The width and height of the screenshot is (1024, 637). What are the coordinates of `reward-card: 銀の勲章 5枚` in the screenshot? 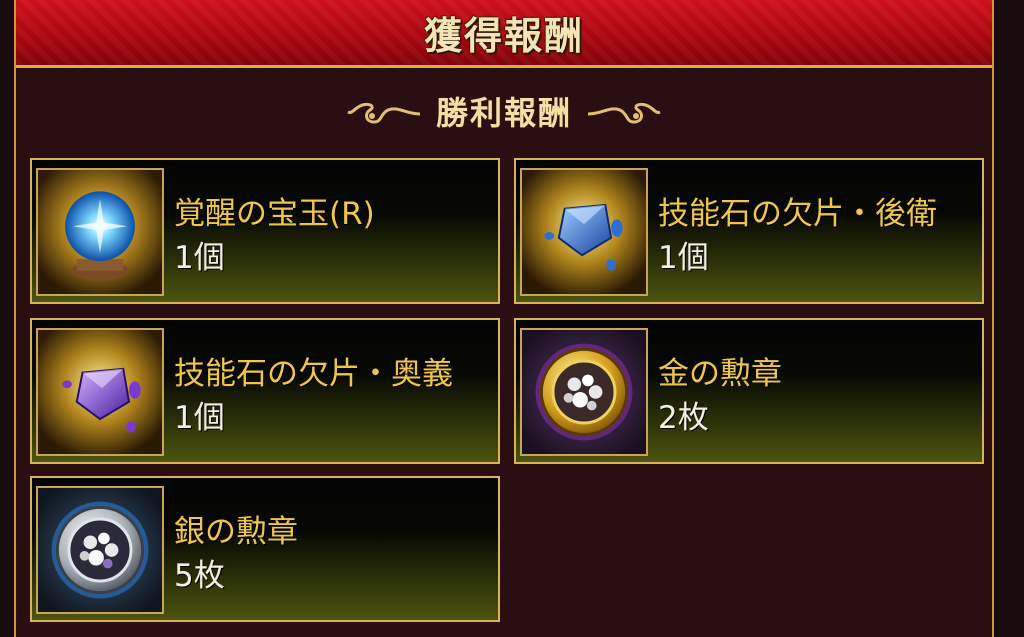 It's located at (265, 549).